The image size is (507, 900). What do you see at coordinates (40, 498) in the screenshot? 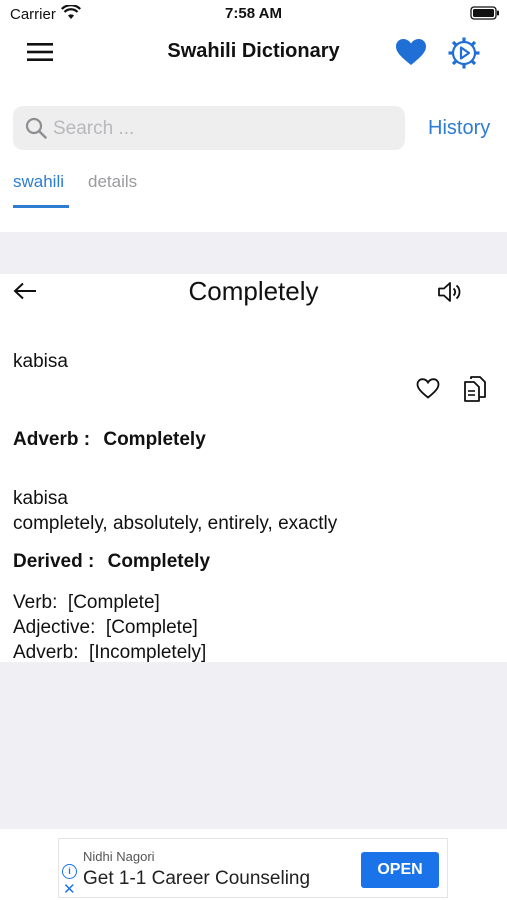
I see `definition-line: kabisa` at bounding box center [40, 498].